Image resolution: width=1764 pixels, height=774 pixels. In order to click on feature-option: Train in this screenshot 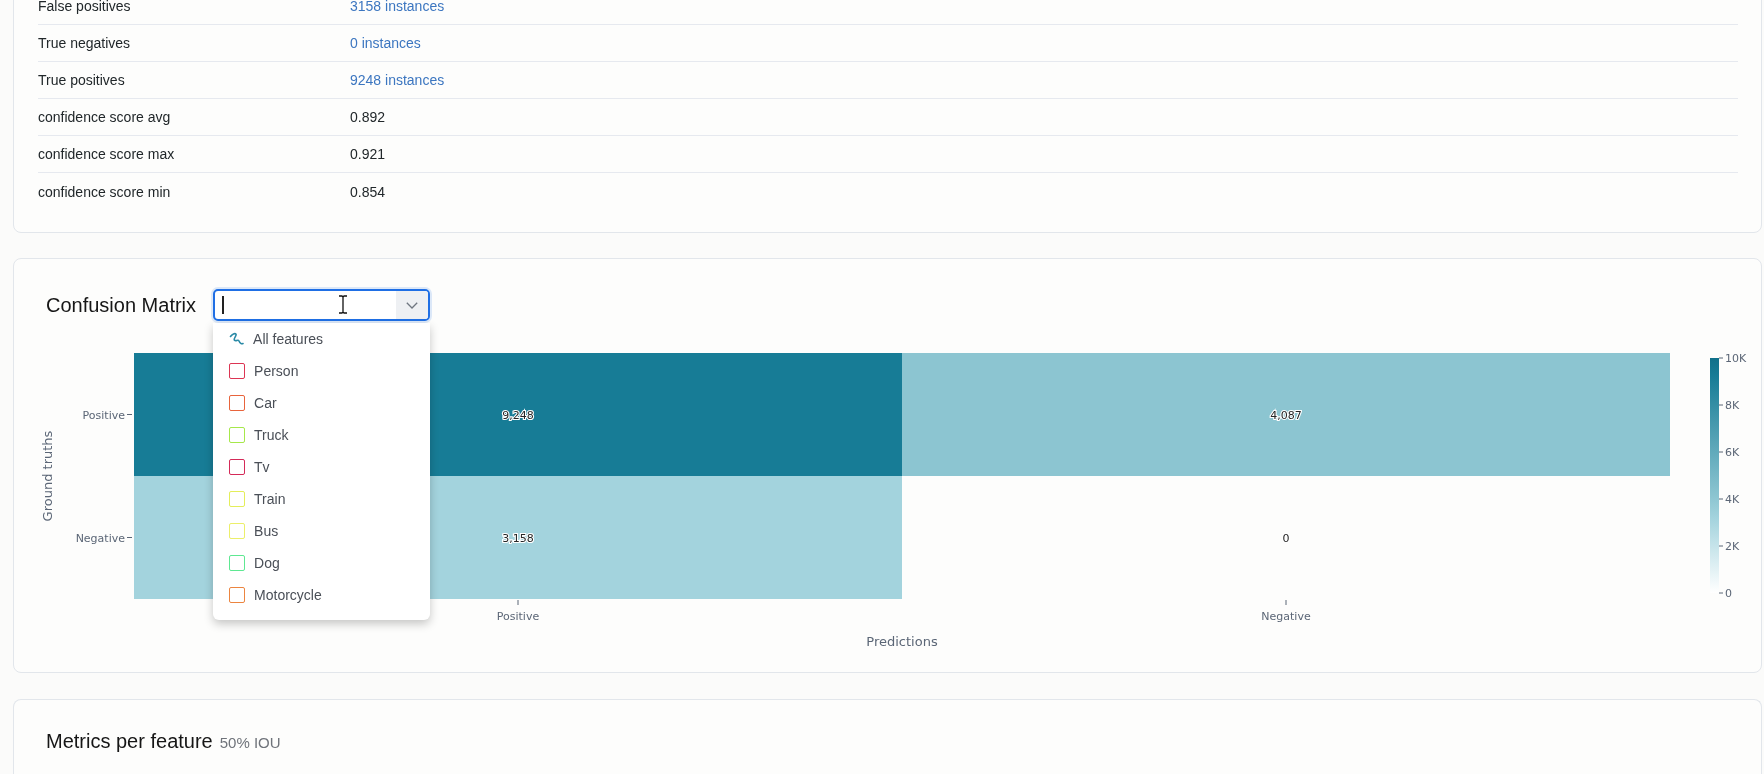, I will do `click(322, 499)`.